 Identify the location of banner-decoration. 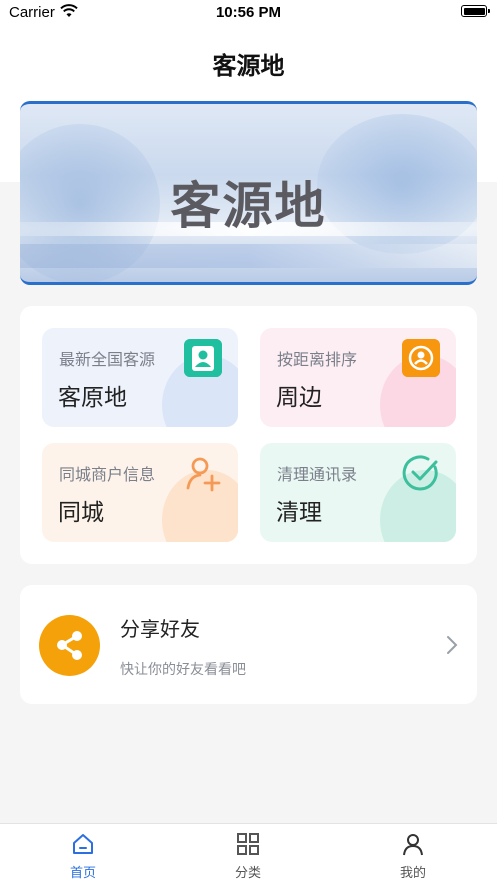
(248, 256).